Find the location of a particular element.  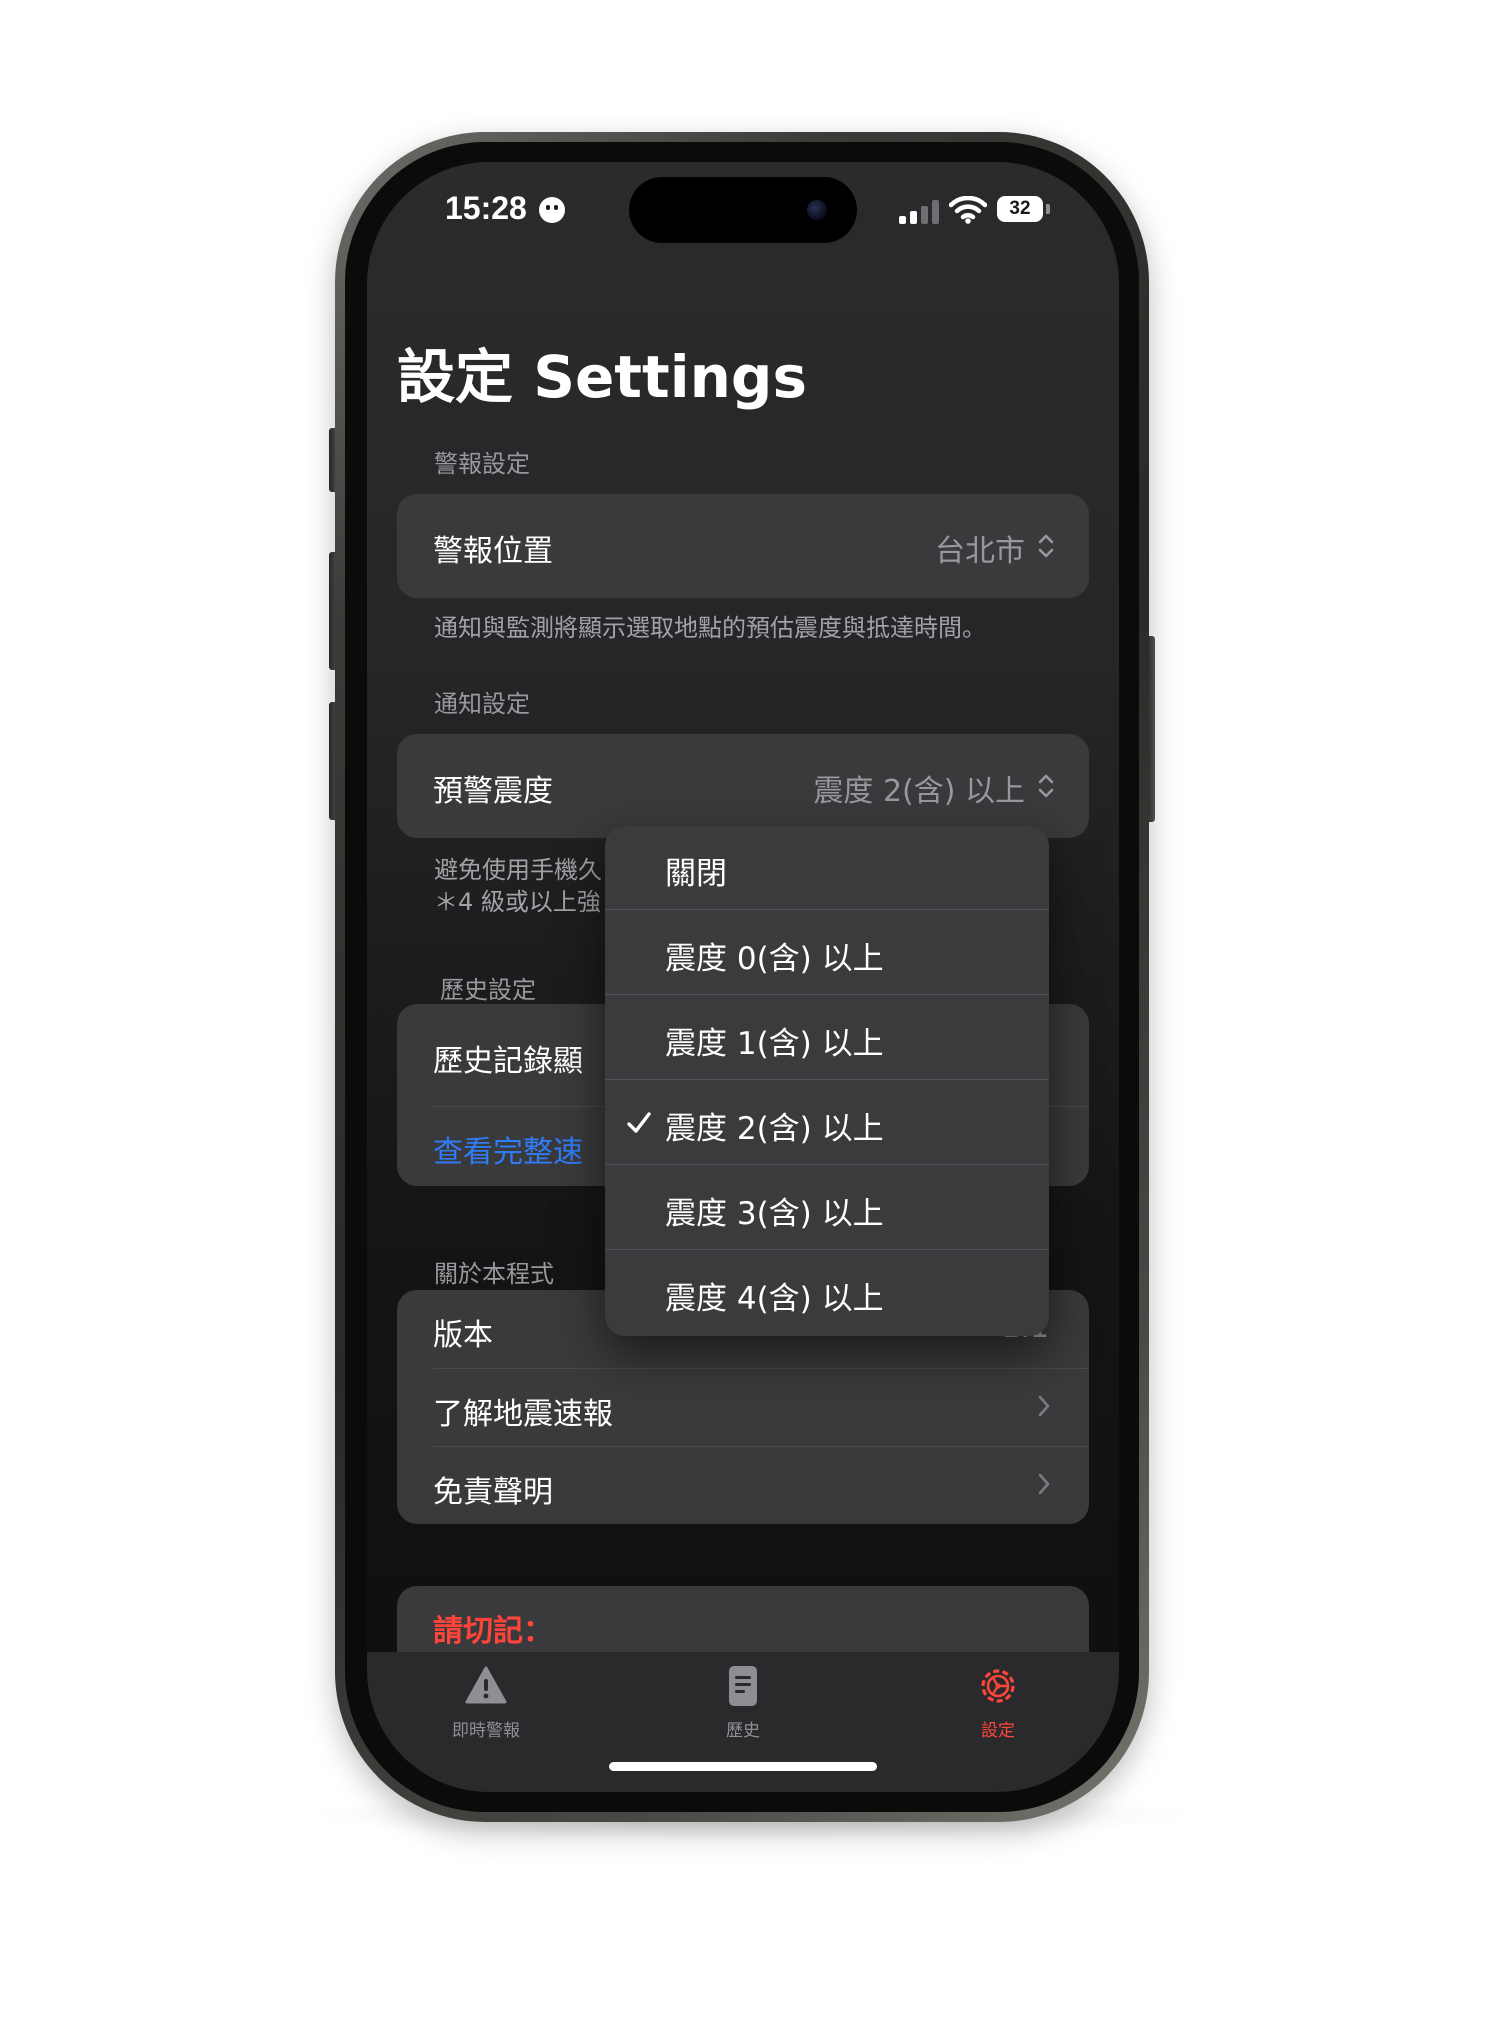

reminder-title: 請切記： is located at coordinates (493, 1631).